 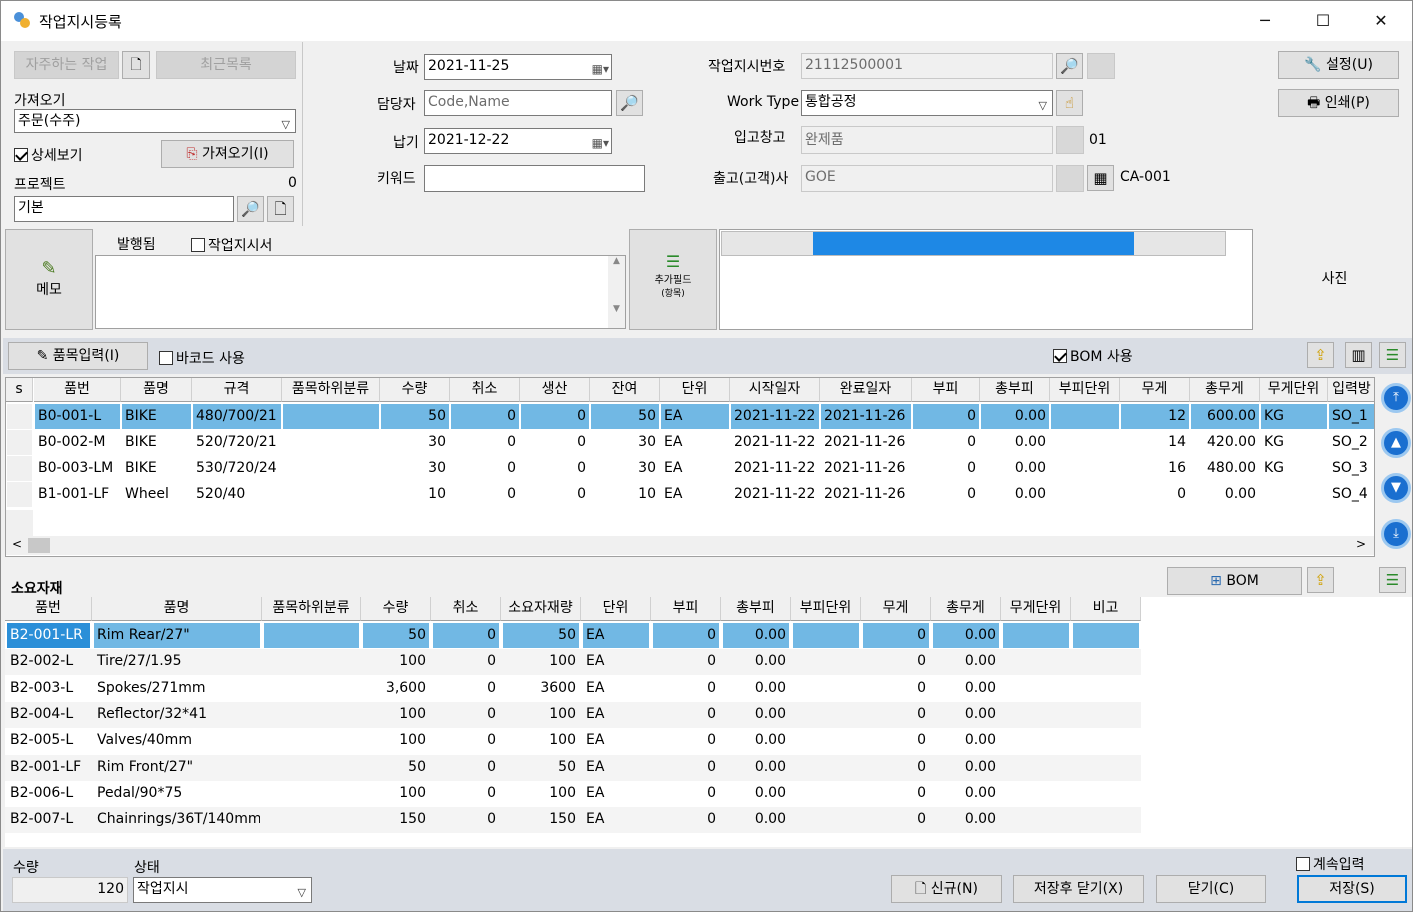 I want to click on calendar-icon: ▦▾, so click(x=600, y=142).